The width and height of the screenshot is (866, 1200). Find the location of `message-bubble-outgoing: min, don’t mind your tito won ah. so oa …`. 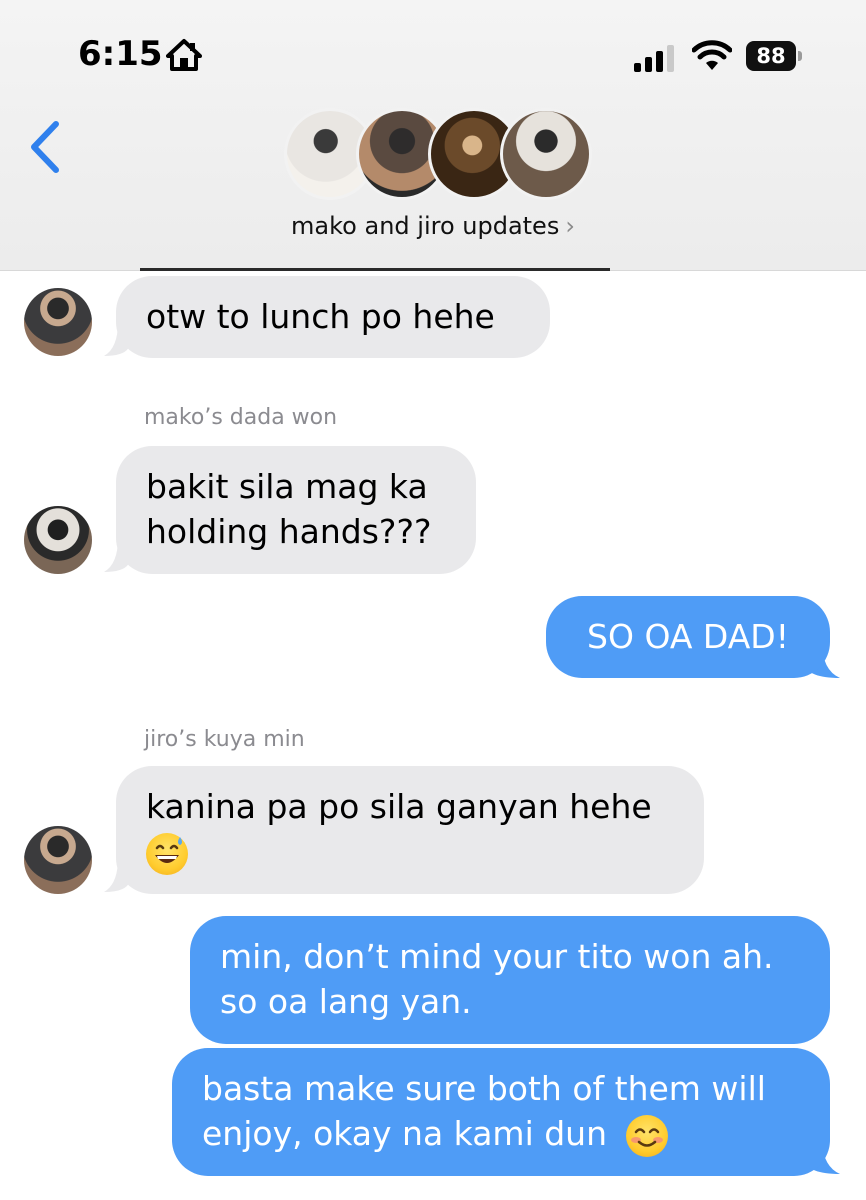

message-bubble-outgoing: min, don’t mind your tito won ah. so oa … is located at coordinates (510, 980).